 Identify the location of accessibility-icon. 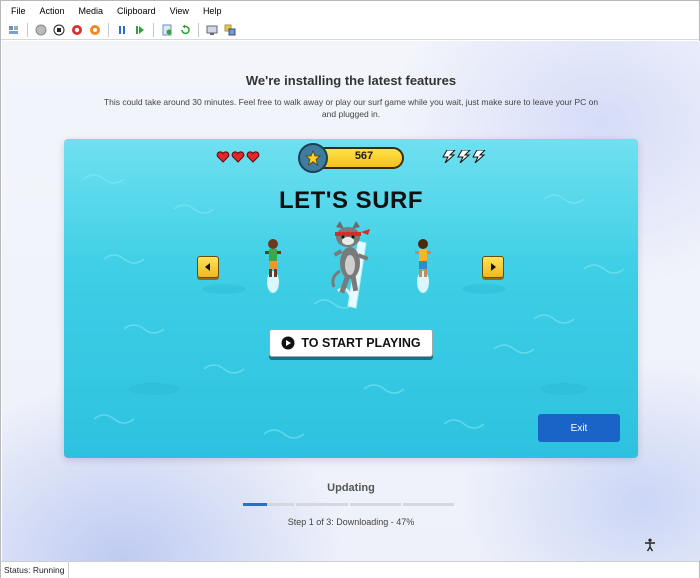
(650, 545).